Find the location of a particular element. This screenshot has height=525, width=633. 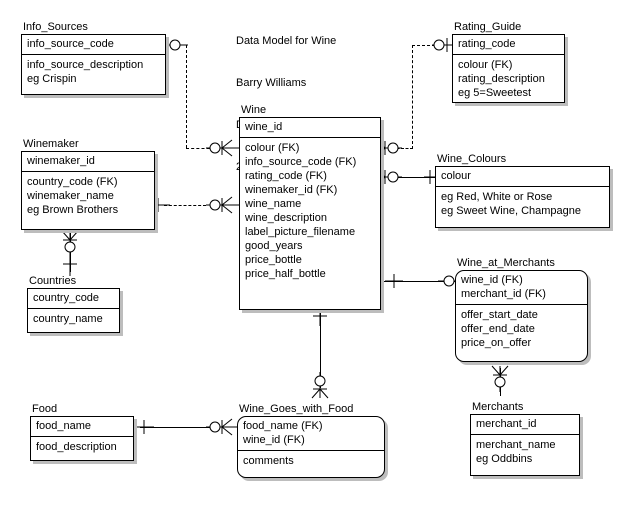

attribute: country_name is located at coordinates (68, 319).